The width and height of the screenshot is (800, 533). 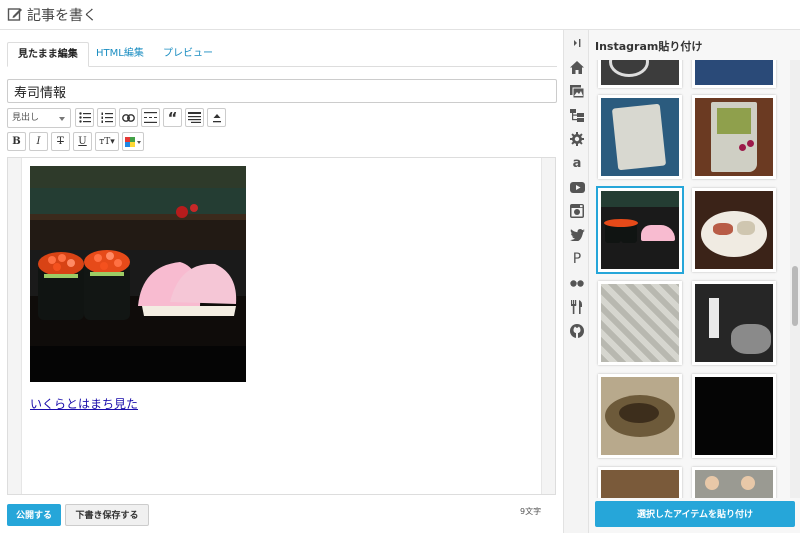 I want to click on page-title: 記事を書く, so click(x=62, y=16).